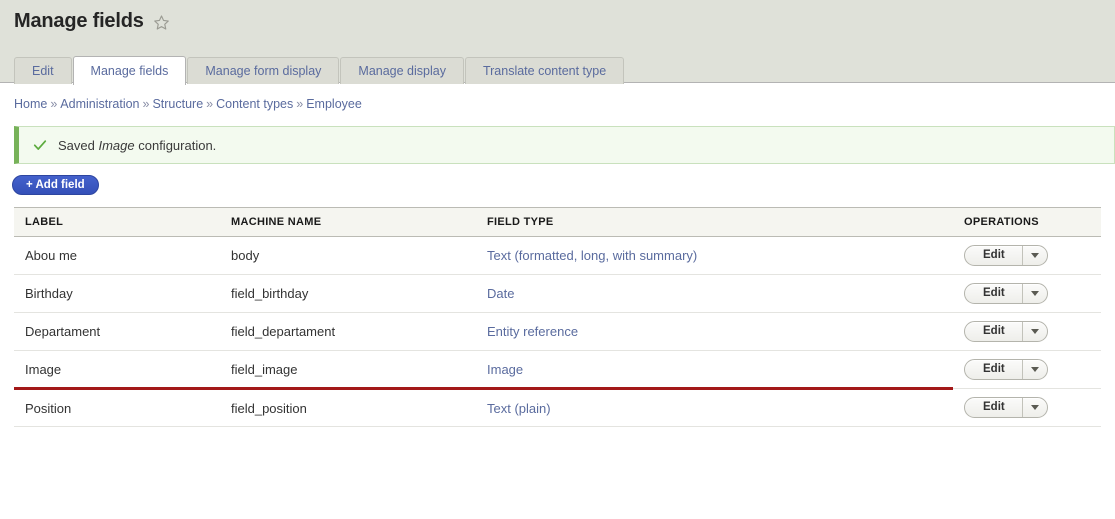  I want to click on table-header-row: LABEL MACHINE NAME FIELD TYPE OPERATIONS, so click(557, 222).